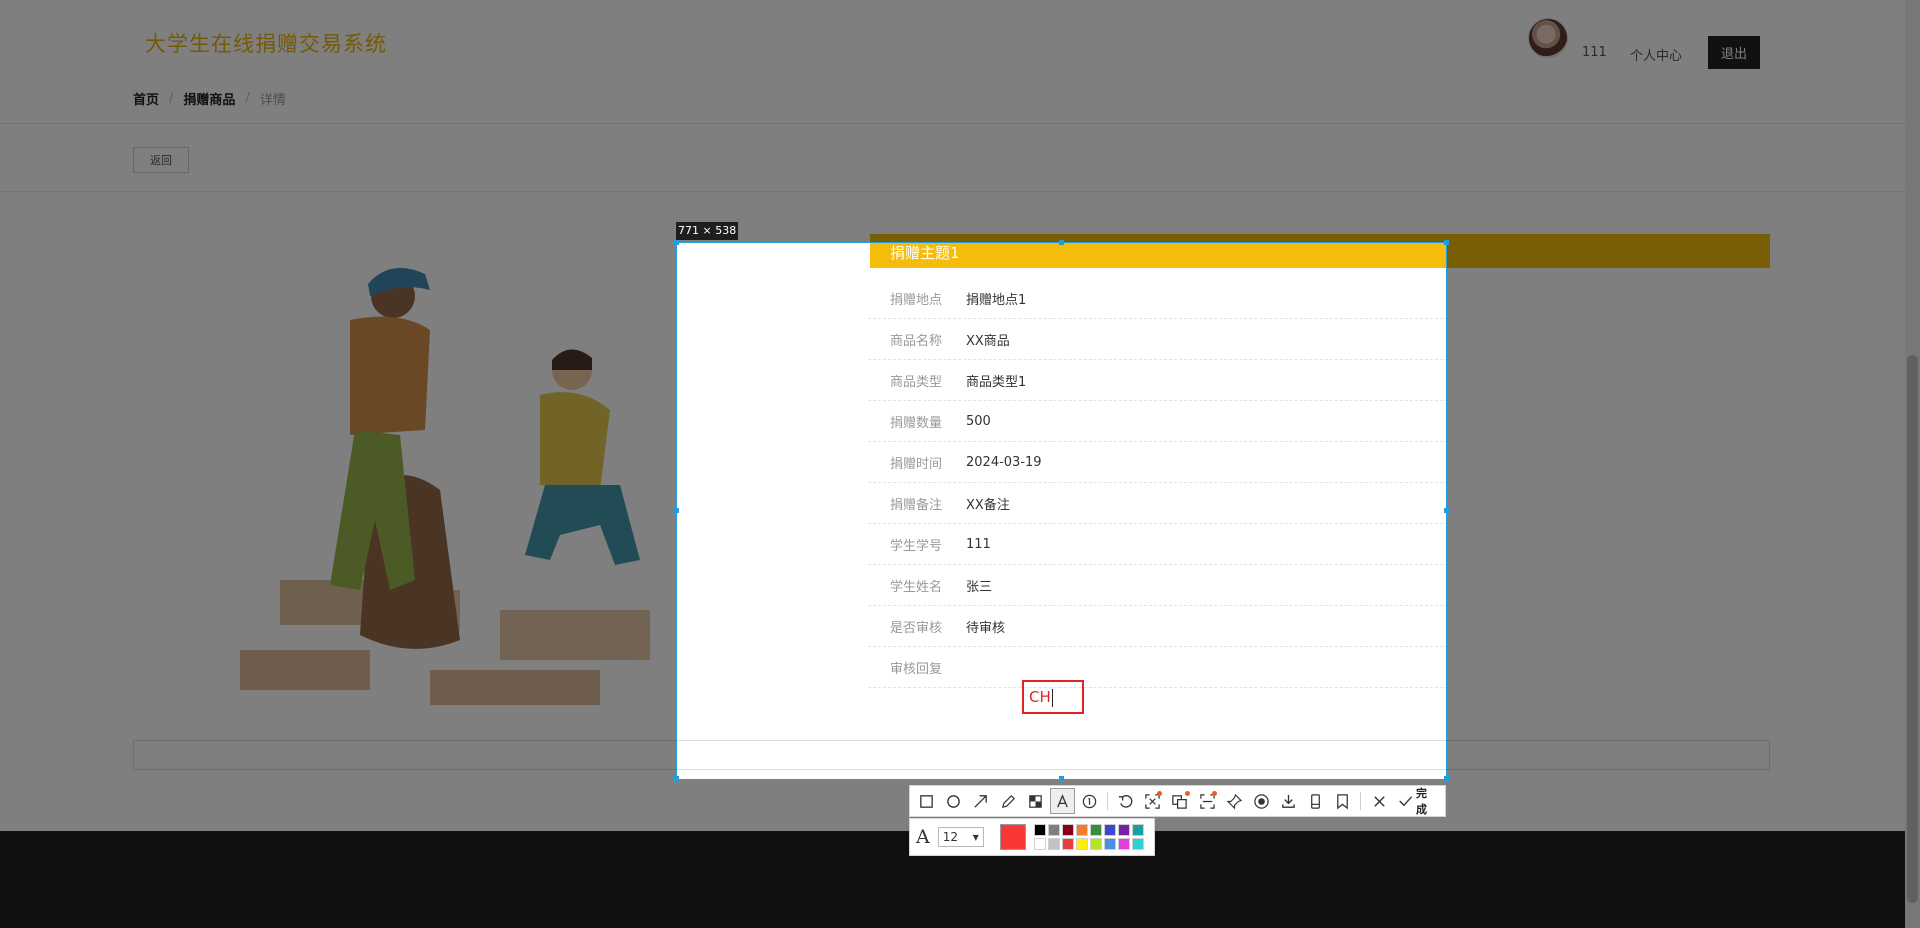 This screenshot has height=928, width=1920. I want to click on arrow-tool-icon, so click(980, 801).